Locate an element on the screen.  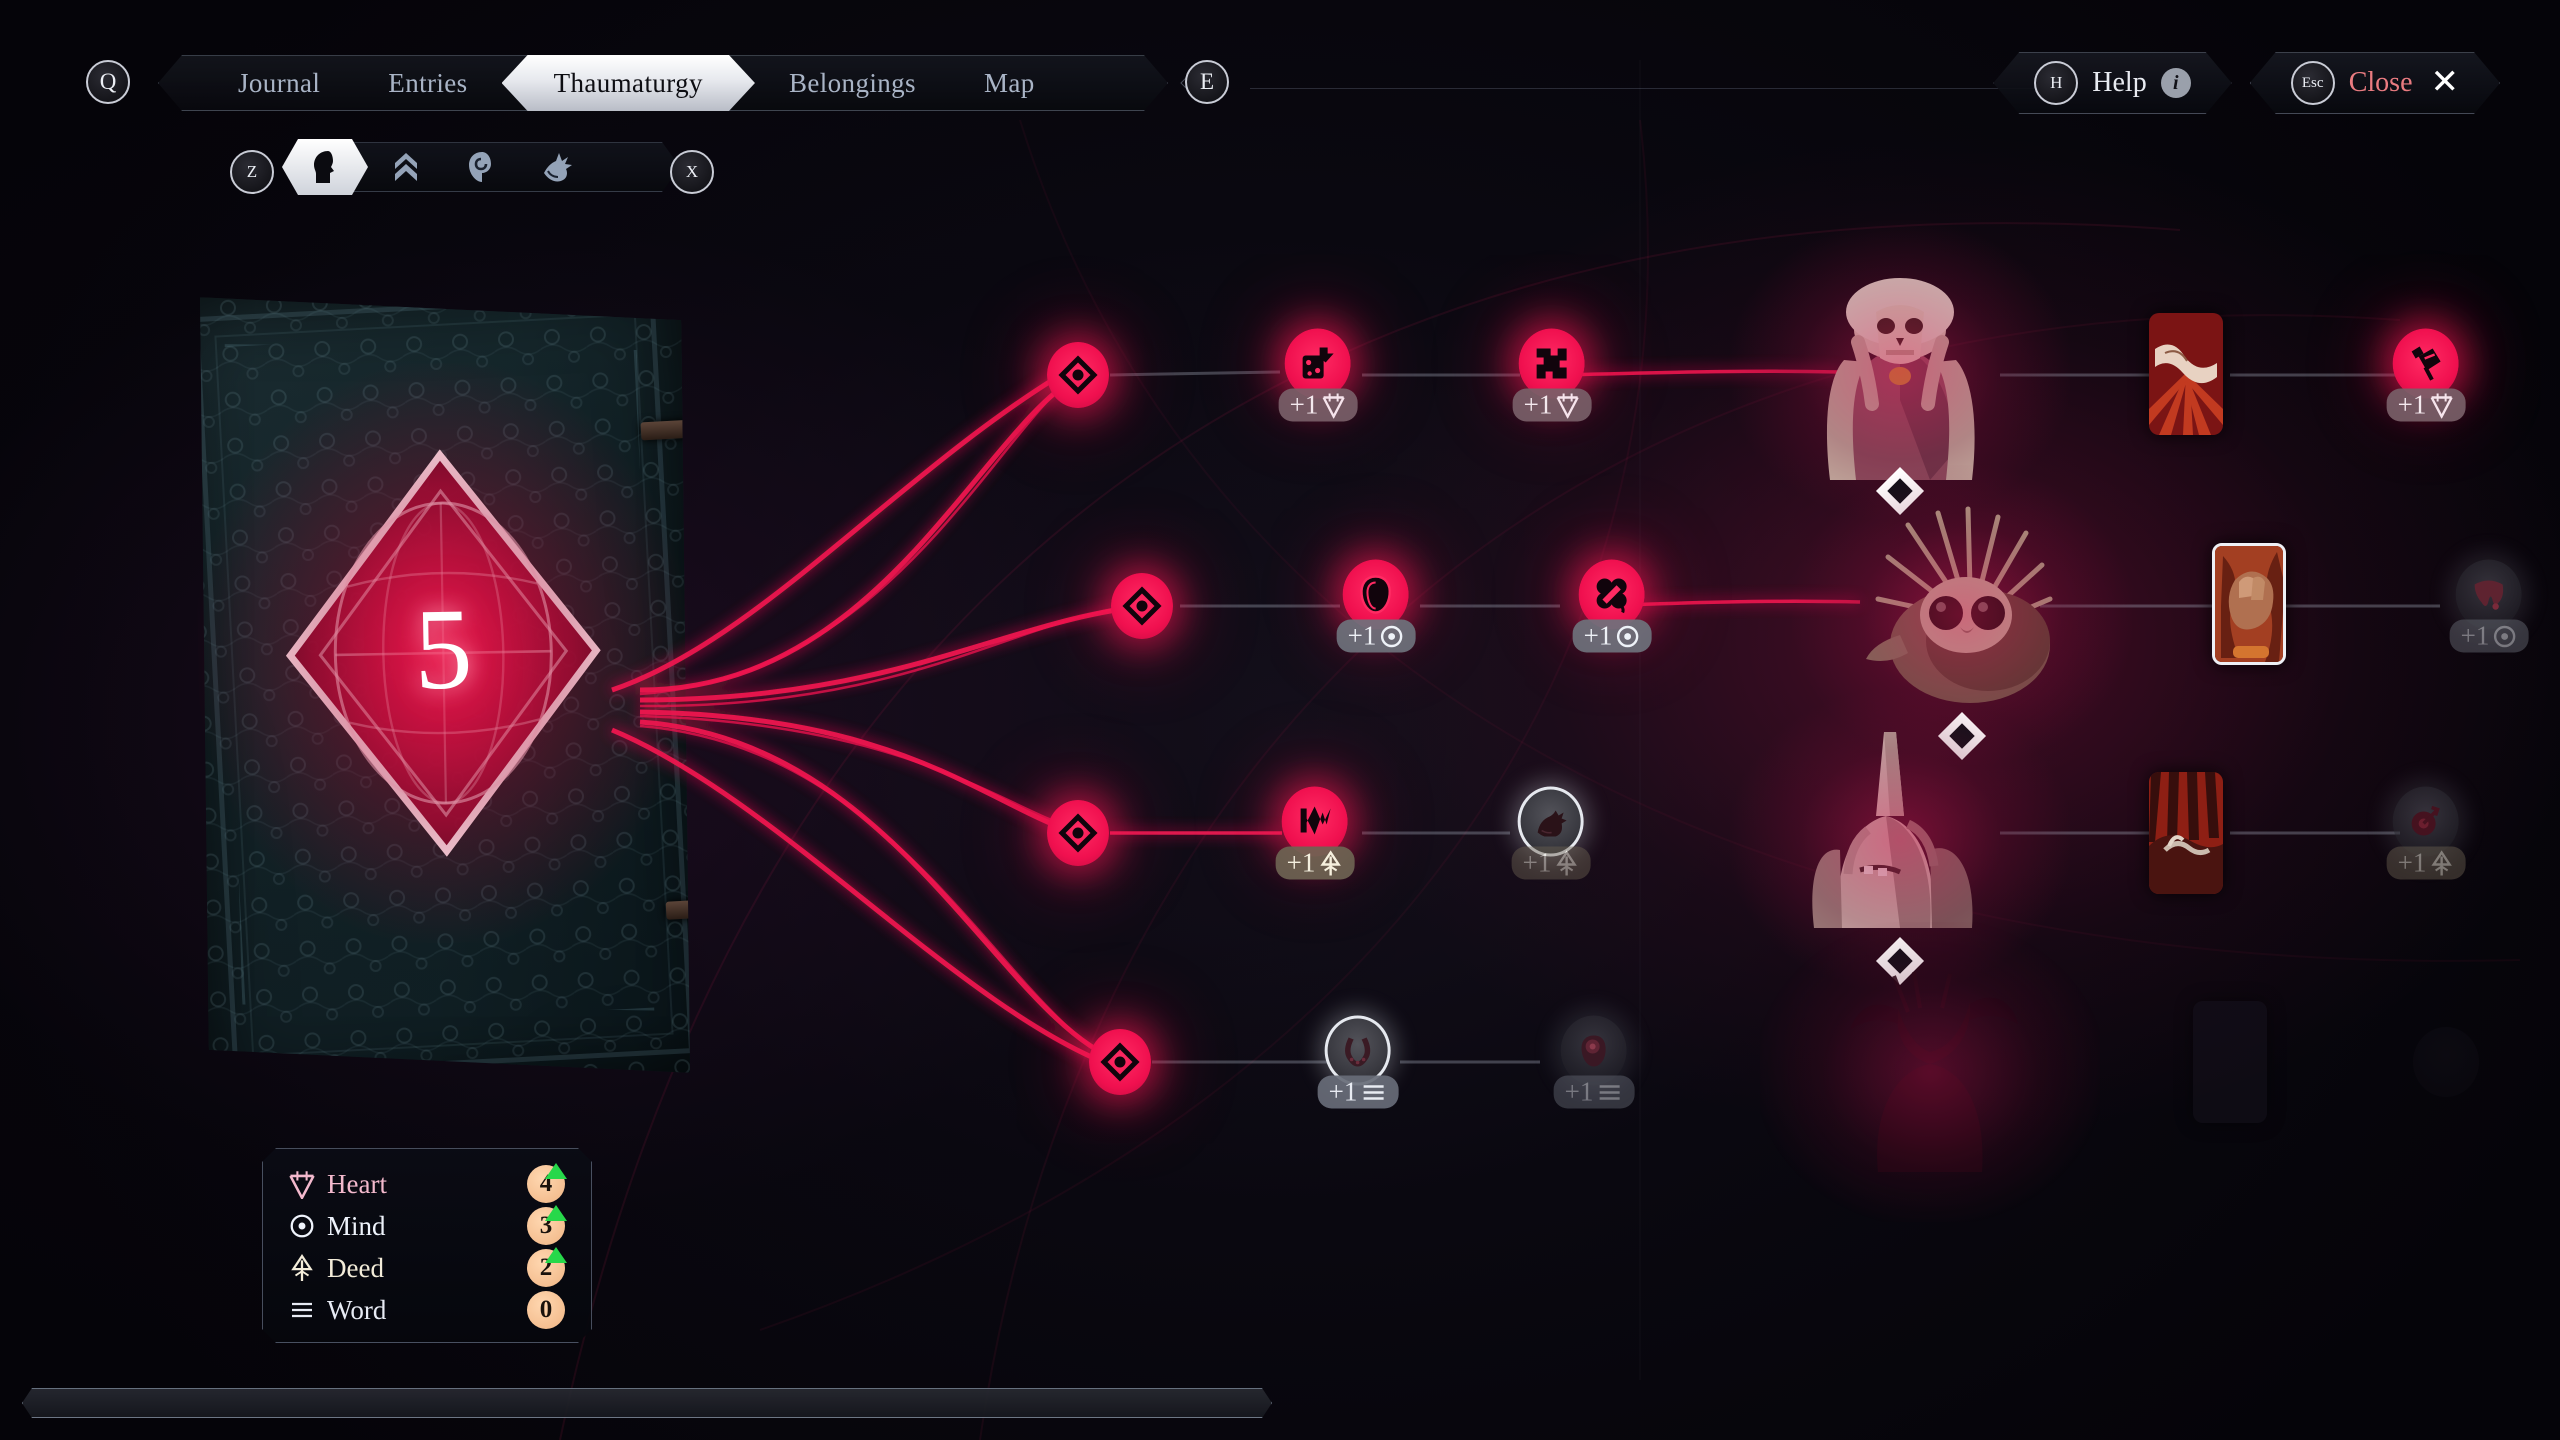
book-sigil: 5 is located at coordinates (443, 653).